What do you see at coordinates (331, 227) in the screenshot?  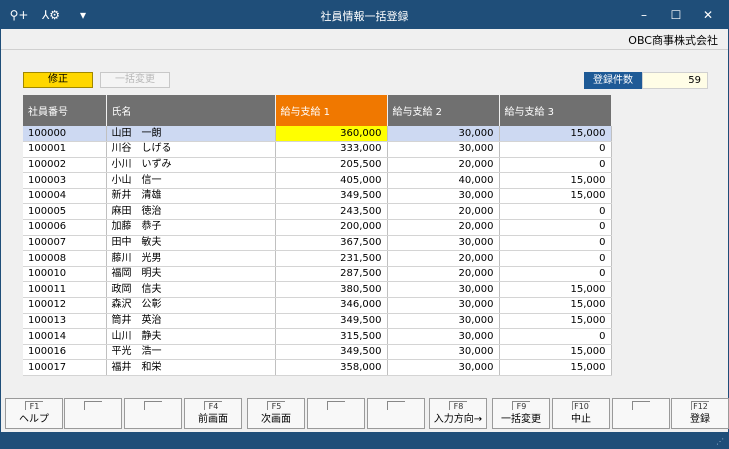 I see `cell-salary-1: 200,000` at bounding box center [331, 227].